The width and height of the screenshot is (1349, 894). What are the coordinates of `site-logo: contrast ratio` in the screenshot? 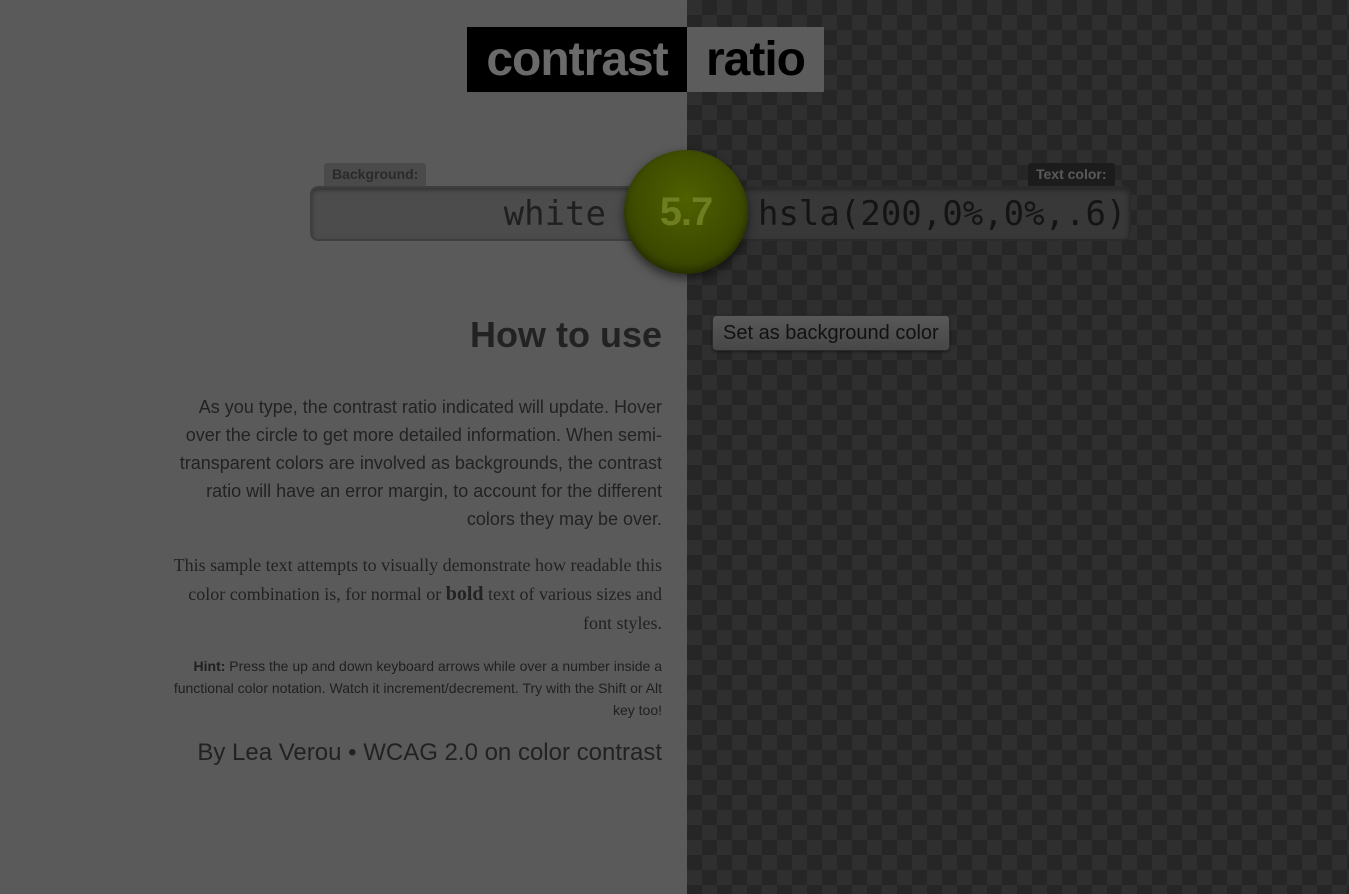 It's located at (645, 59).